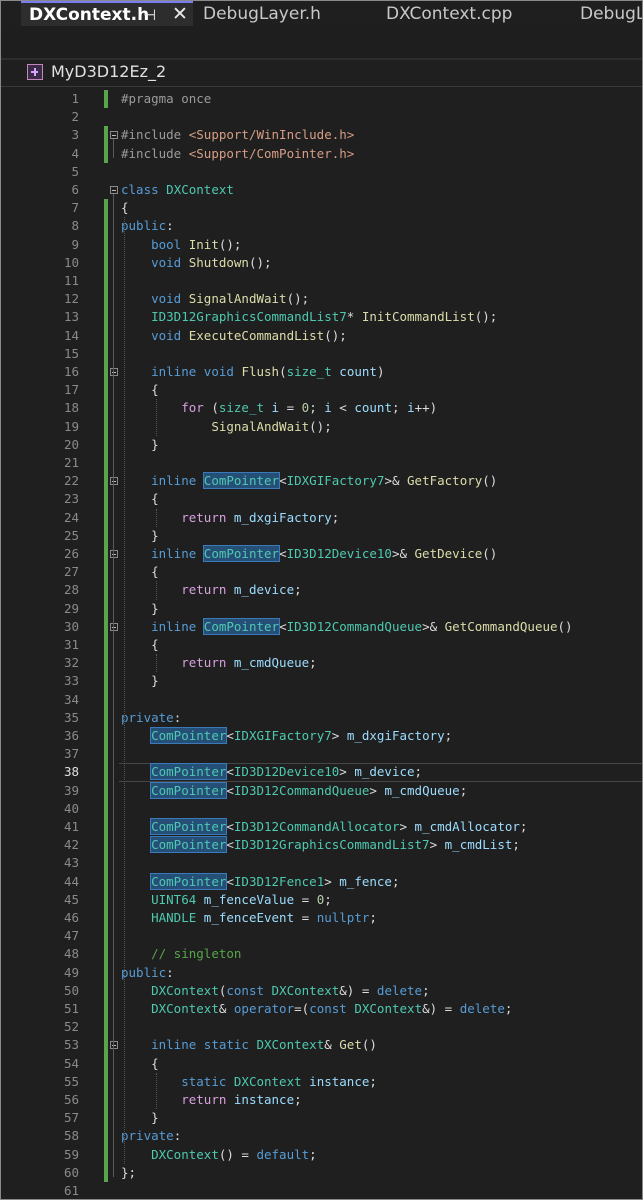  I want to click on line-number: 49, so click(71, 972).